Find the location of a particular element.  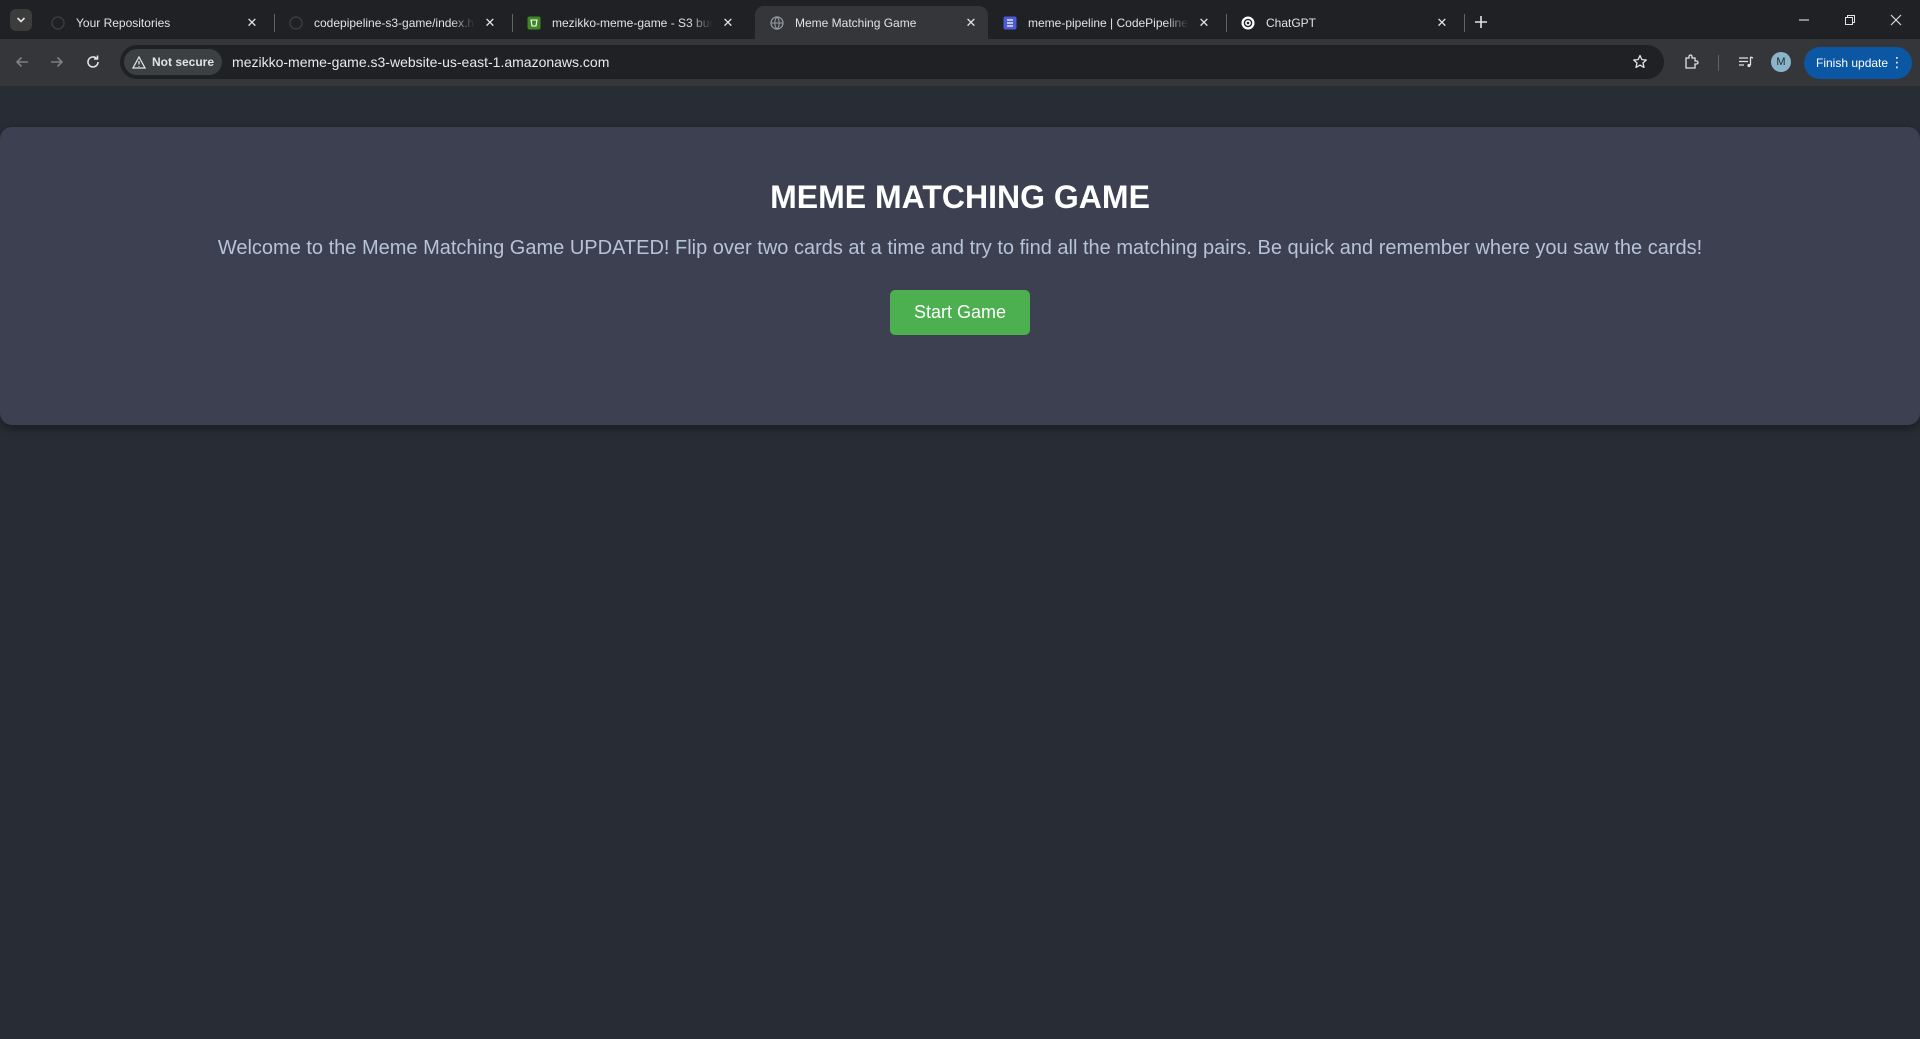

tab-title: ChatGPT is located at coordinates (1291, 22).